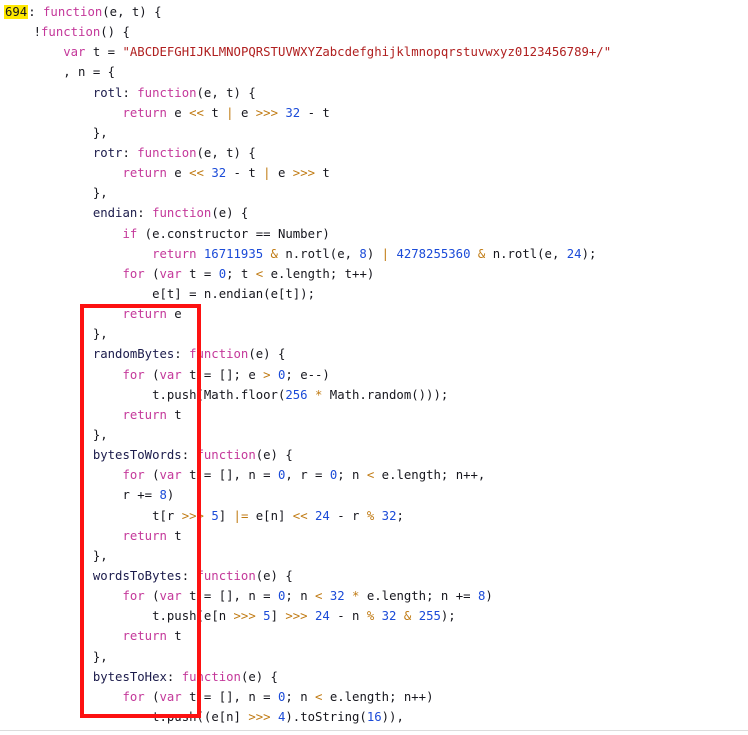  I want to click on token-punct: [, so click(163, 293).